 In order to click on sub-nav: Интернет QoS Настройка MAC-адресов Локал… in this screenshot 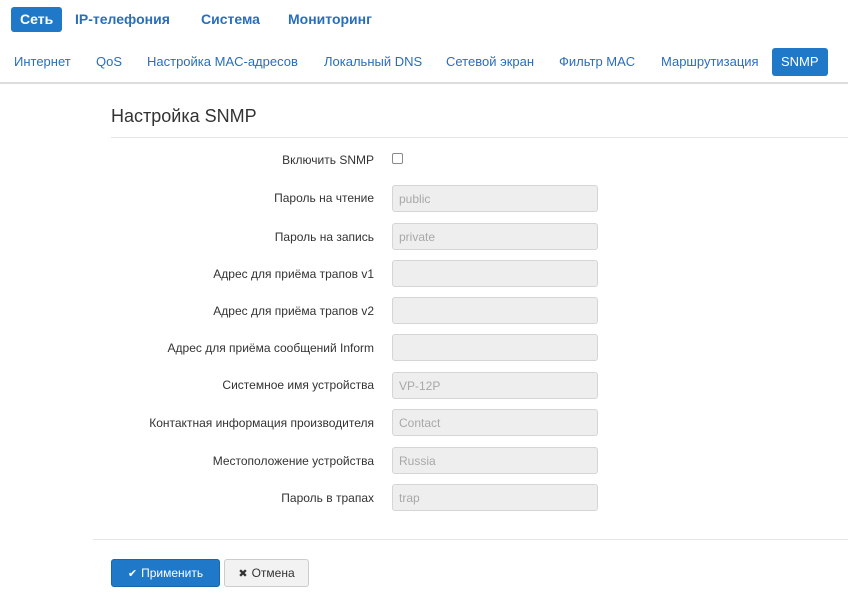, I will do `click(424, 63)`.